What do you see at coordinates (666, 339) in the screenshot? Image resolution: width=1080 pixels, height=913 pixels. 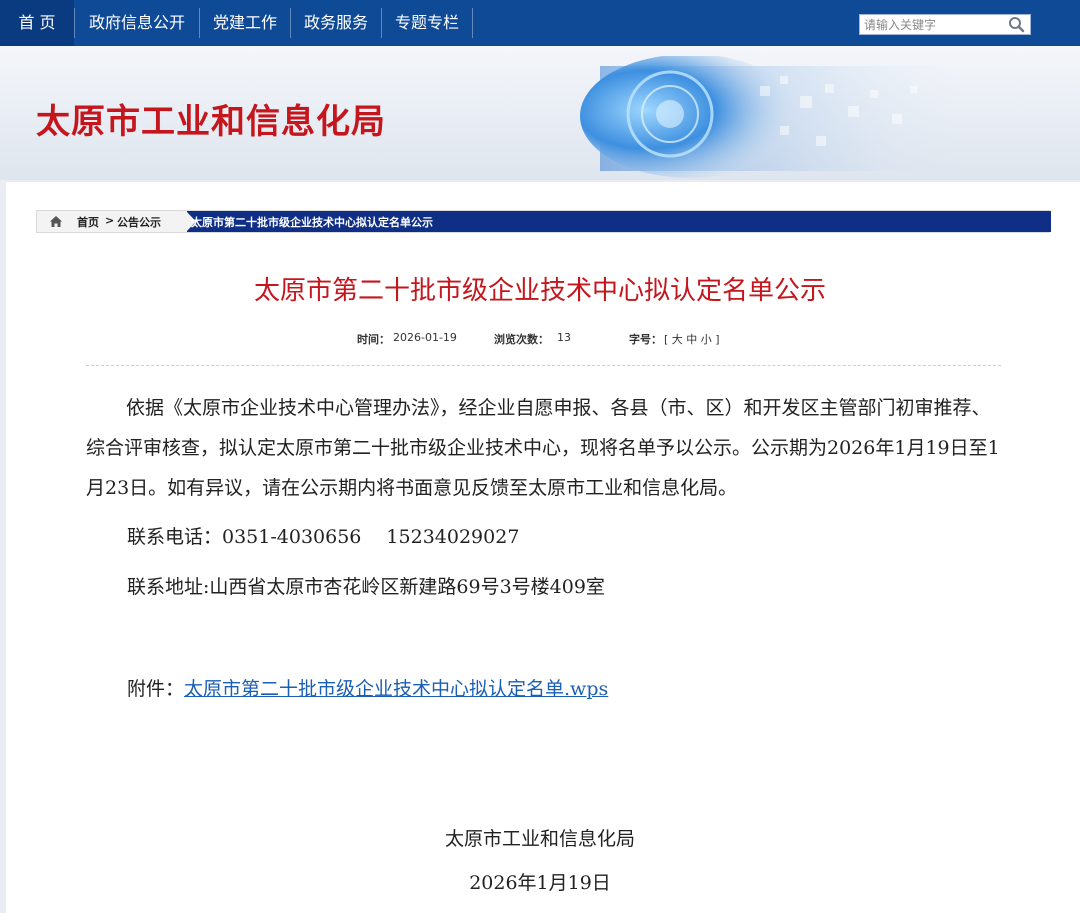 I see `fontsize-bracket-open: [` at bounding box center [666, 339].